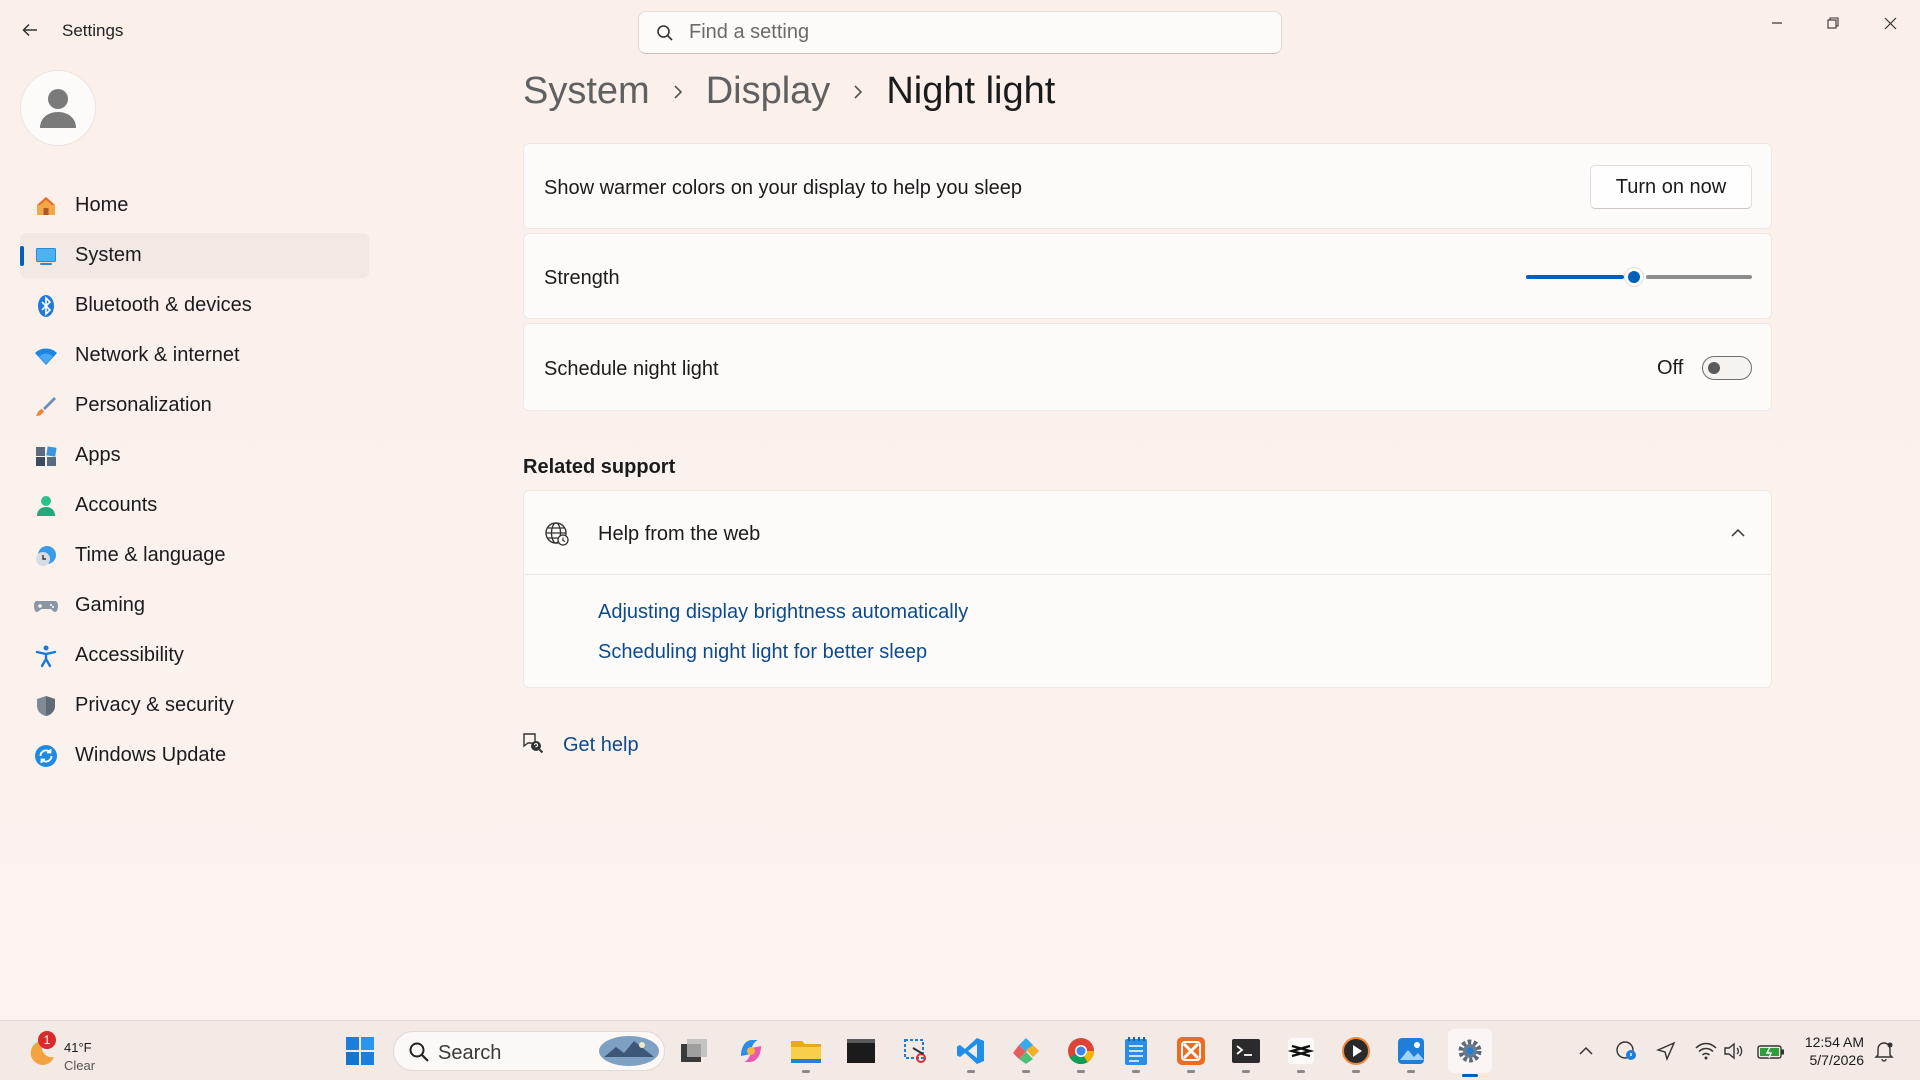 The width and height of the screenshot is (1920, 1080). I want to click on taskbar-search: Search, so click(529, 1051).